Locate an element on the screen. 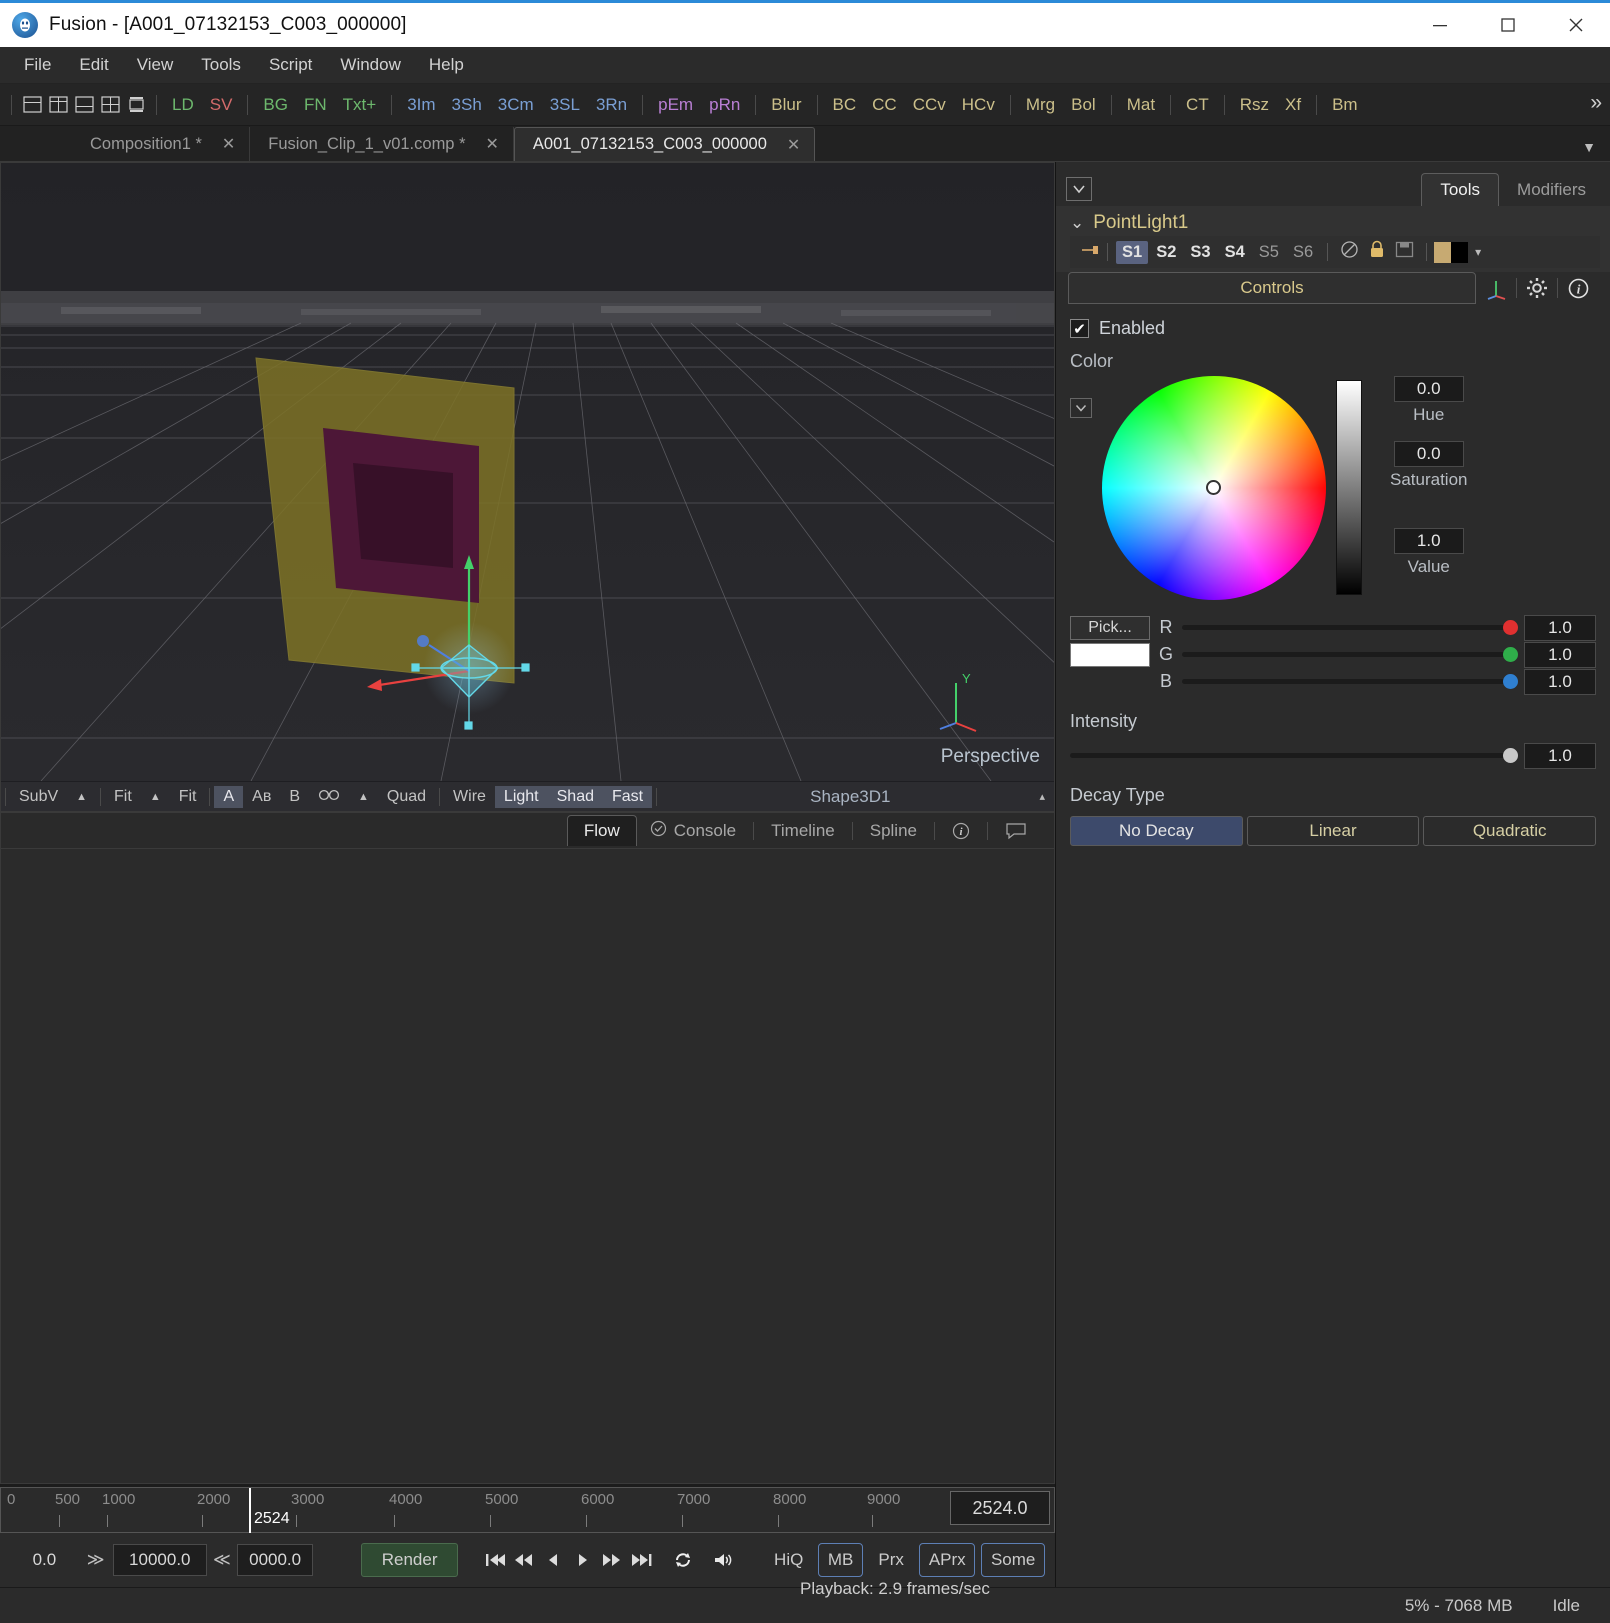 The height and width of the screenshot is (1623, 1610). comp-tab-fusion-clip: Fusion_Clip_1_v01.comp * ✕ is located at coordinates (382, 144).